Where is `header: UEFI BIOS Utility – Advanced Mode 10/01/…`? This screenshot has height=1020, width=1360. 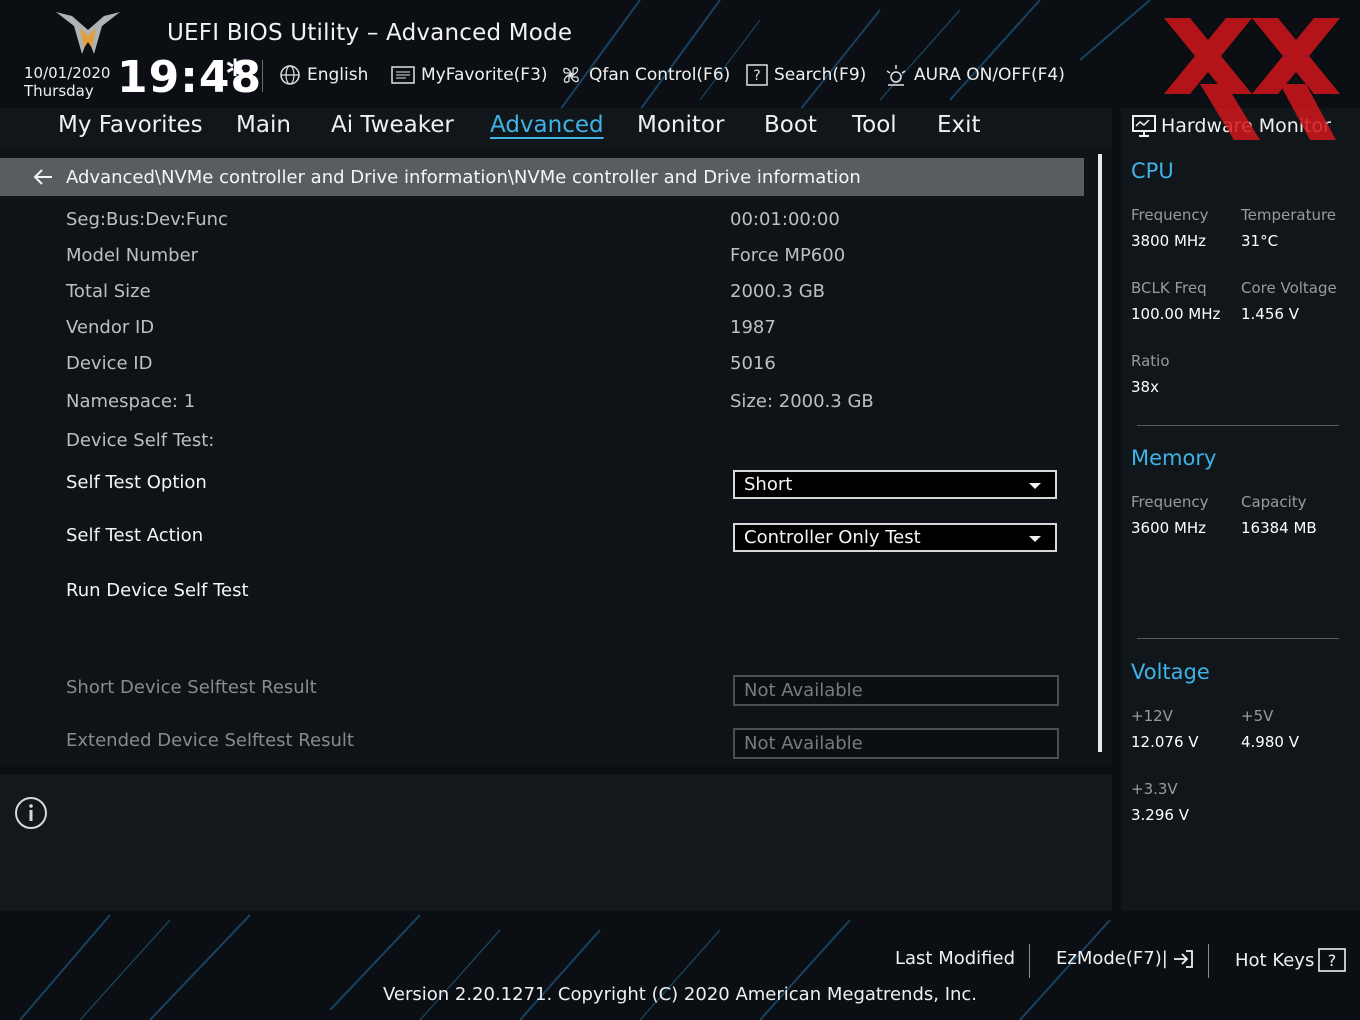 header: UEFI BIOS Utility – Advanced Mode 10/01/… is located at coordinates (680, 54).